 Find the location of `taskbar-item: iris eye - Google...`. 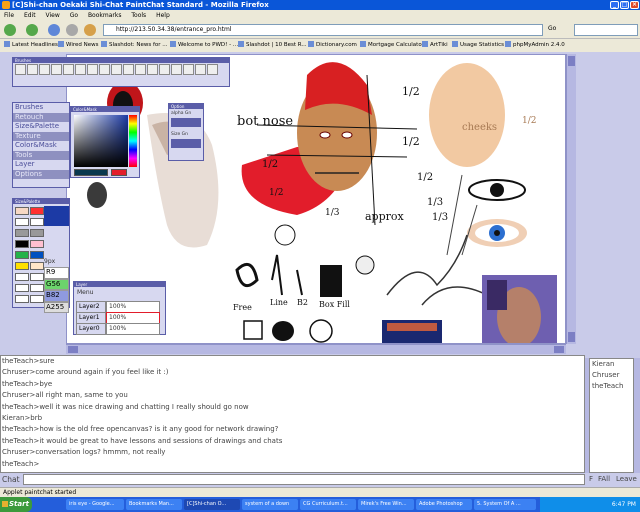

taskbar-item: iris eye - Google... is located at coordinates (95, 504).